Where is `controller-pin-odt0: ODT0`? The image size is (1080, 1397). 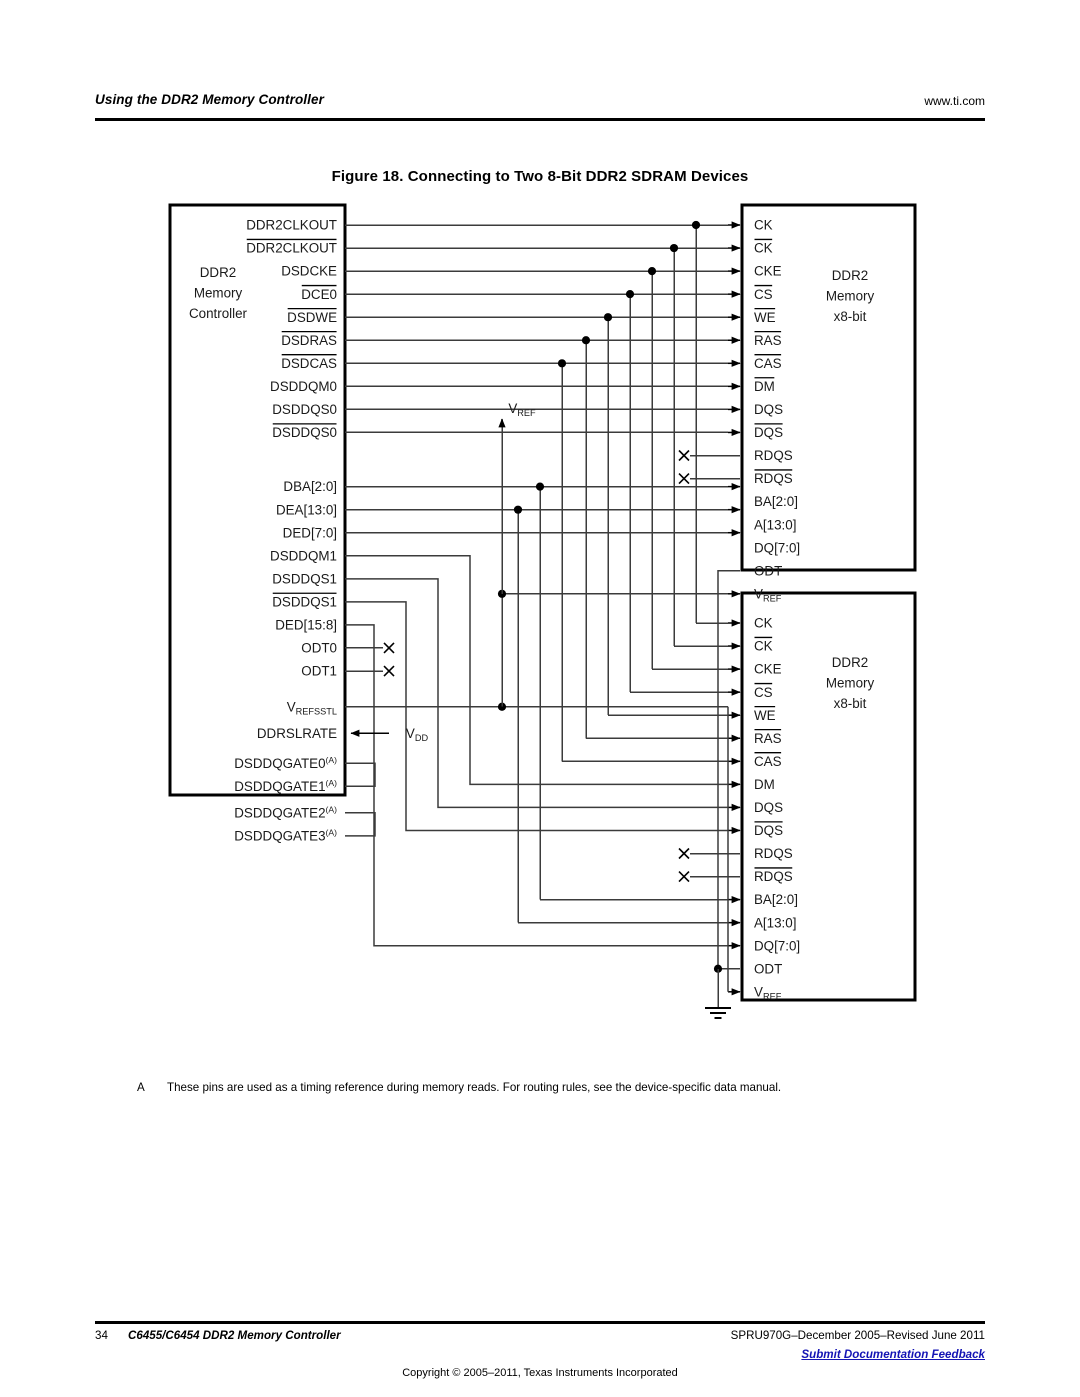 controller-pin-odt0: ODT0 is located at coordinates (319, 648).